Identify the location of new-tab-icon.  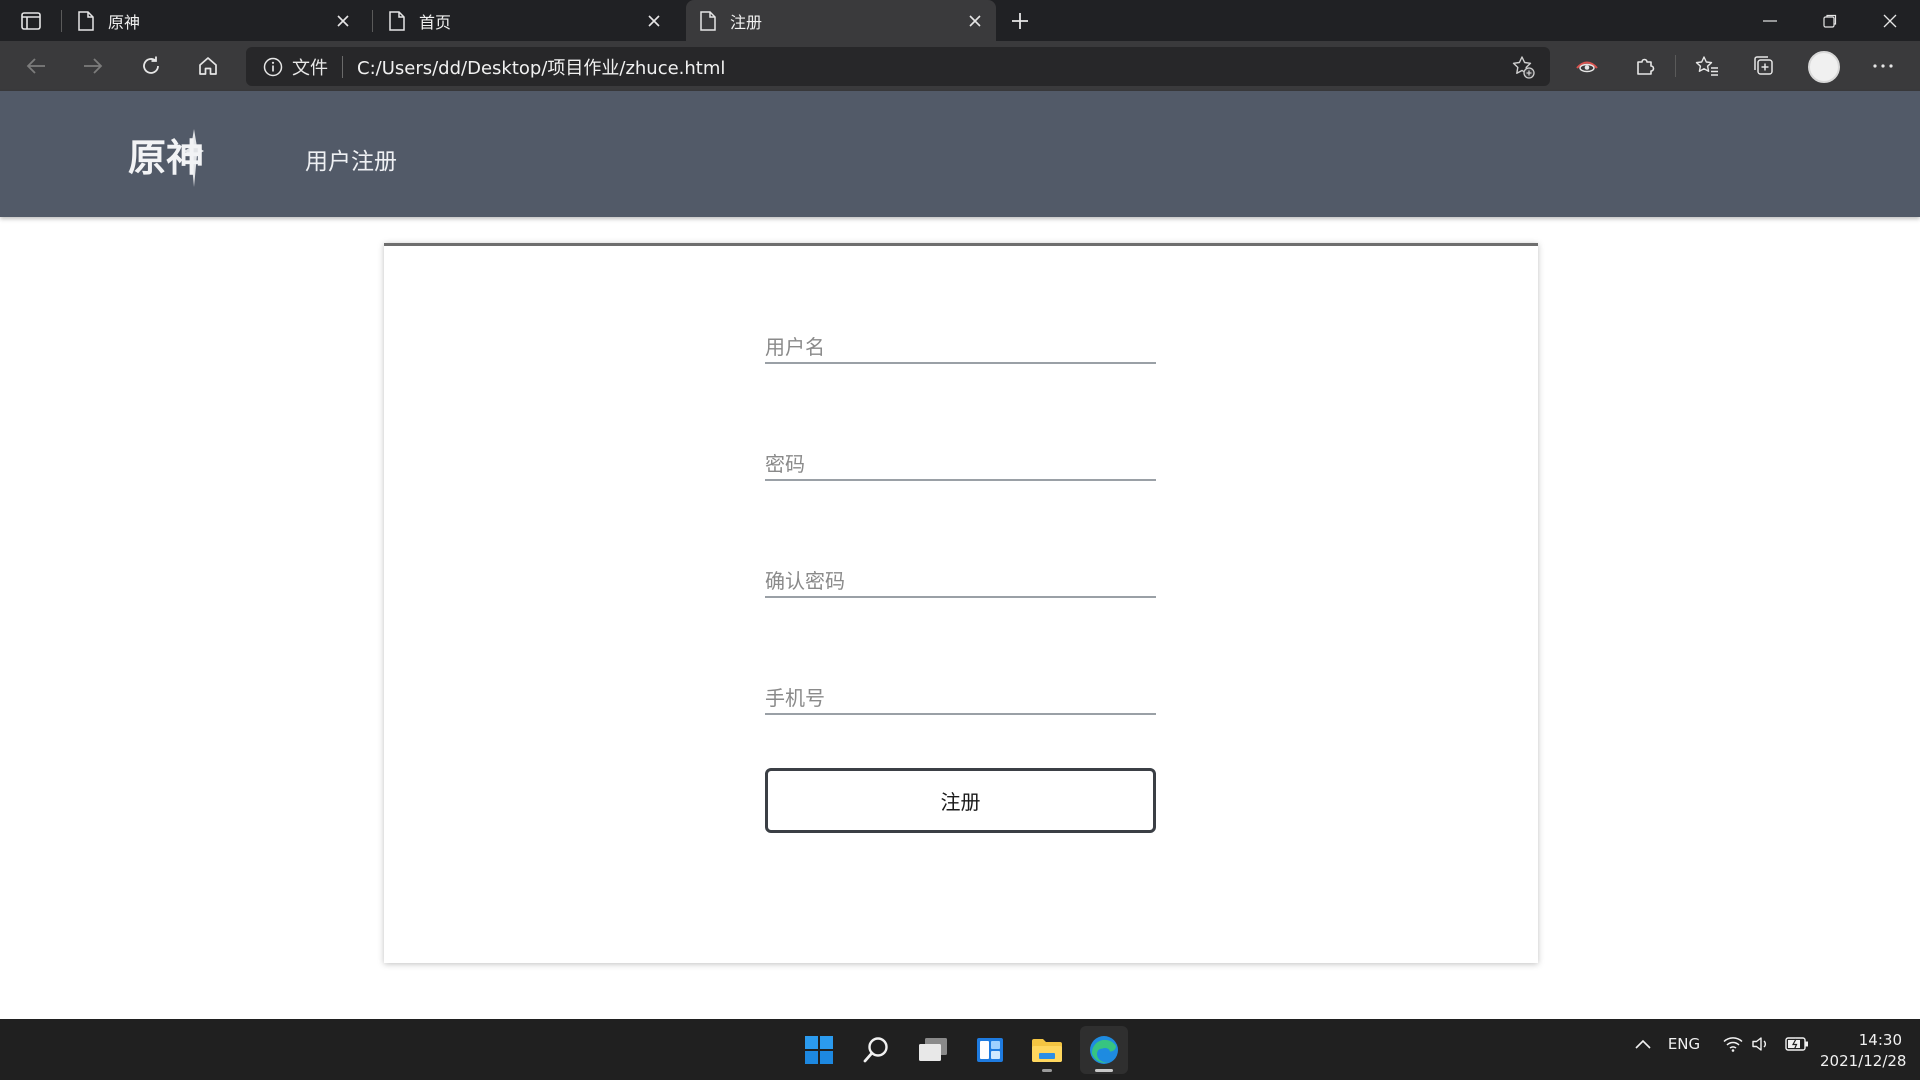
(1020, 21).